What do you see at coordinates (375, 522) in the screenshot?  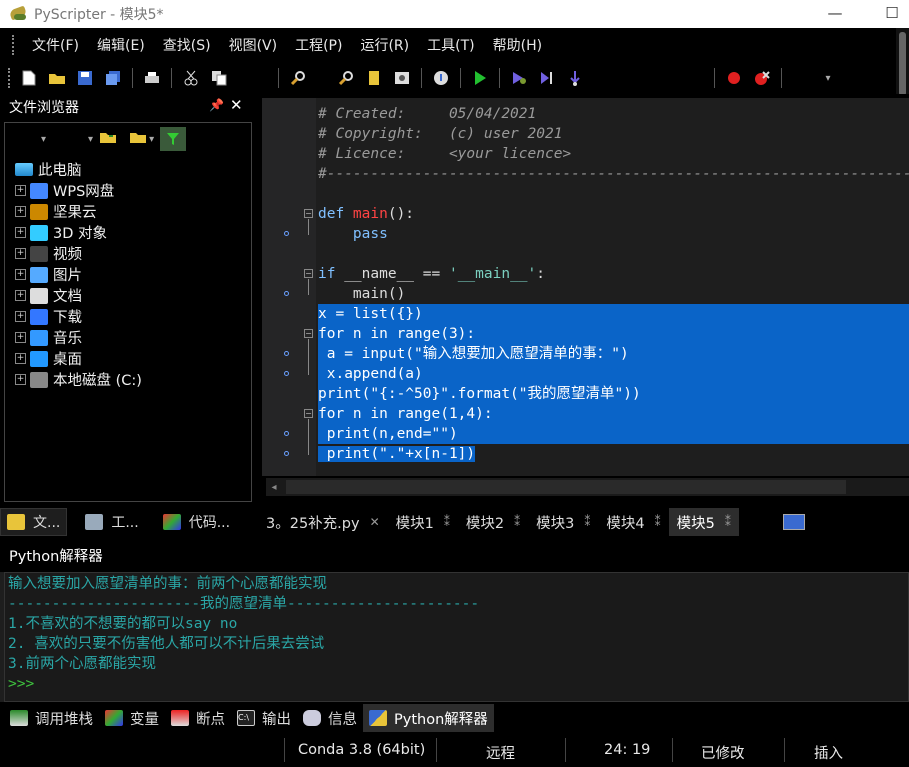 I see `close-tab-icon: ✕` at bounding box center [375, 522].